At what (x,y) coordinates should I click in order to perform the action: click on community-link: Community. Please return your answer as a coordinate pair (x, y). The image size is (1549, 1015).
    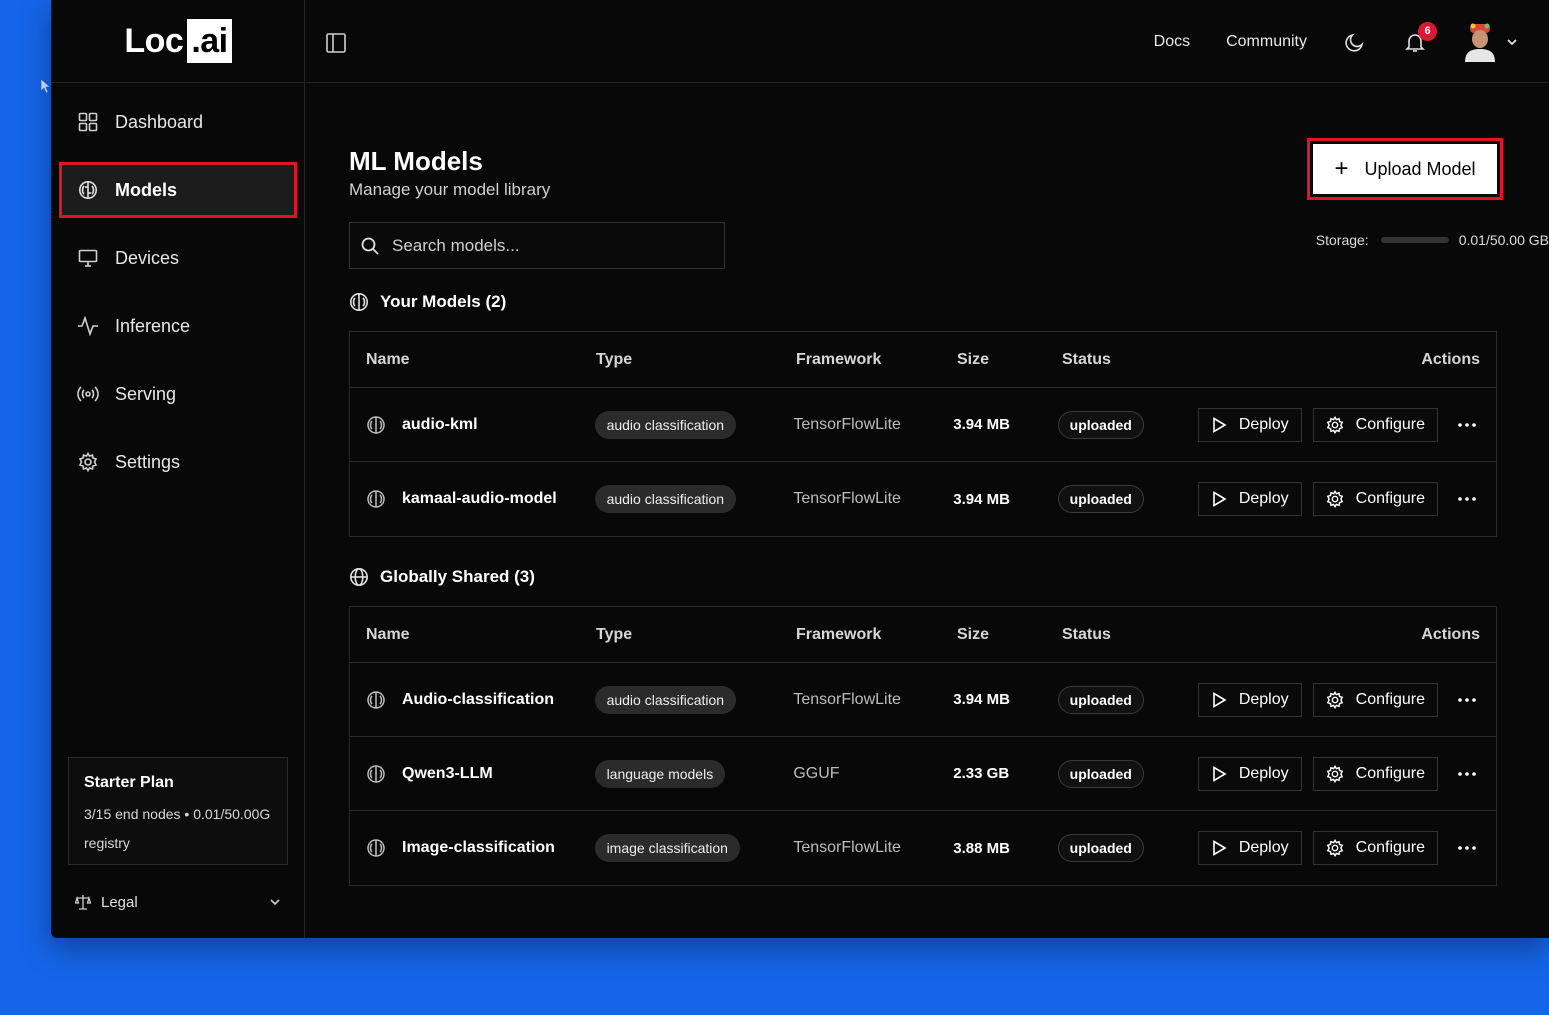
    Looking at the image, I should click on (1266, 42).